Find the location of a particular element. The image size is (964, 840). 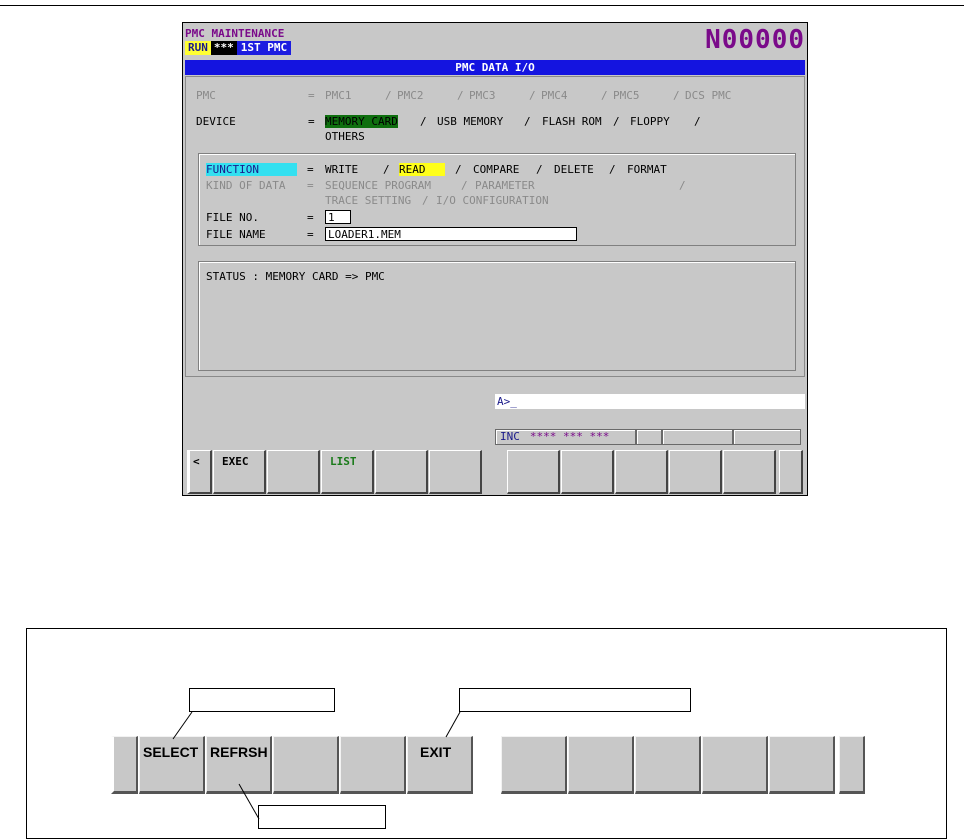

function-option-delete: DELETE is located at coordinates (574, 169).